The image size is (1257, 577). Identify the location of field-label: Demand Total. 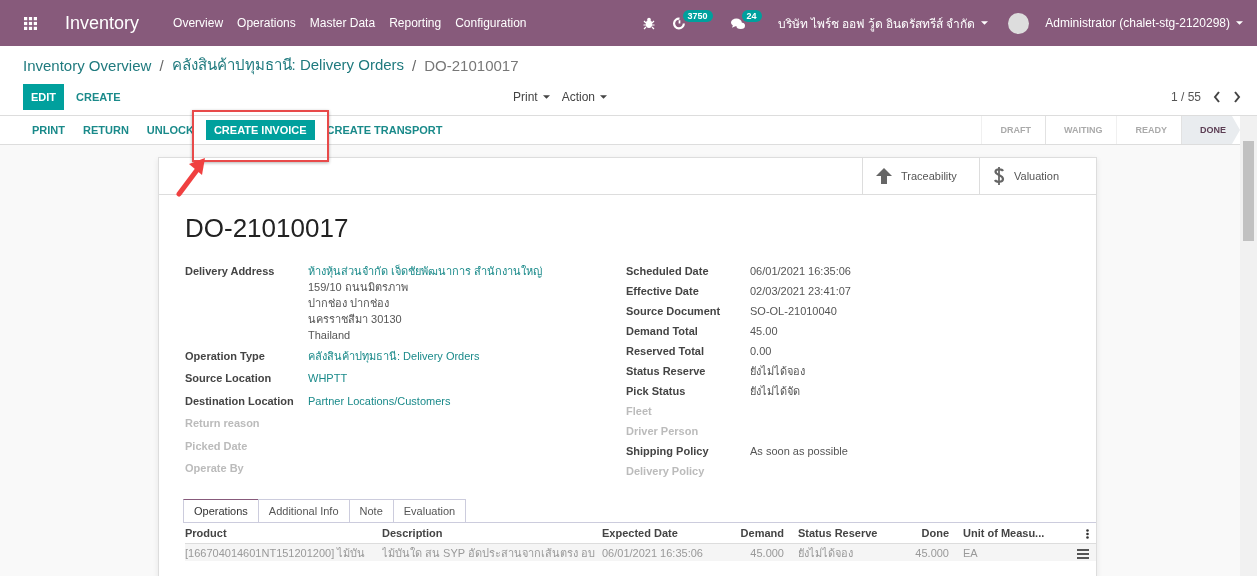
(662, 331).